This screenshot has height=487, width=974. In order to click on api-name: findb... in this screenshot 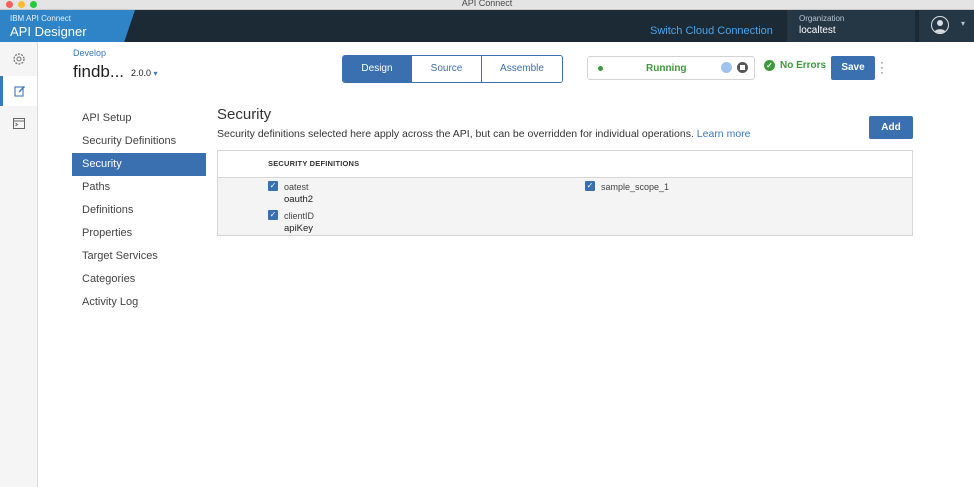, I will do `click(99, 71)`.